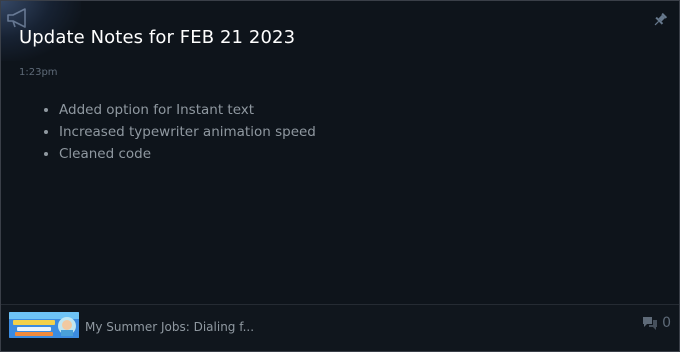  I want to click on list-item: Increased typewriter animation speed, so click(187, 132).